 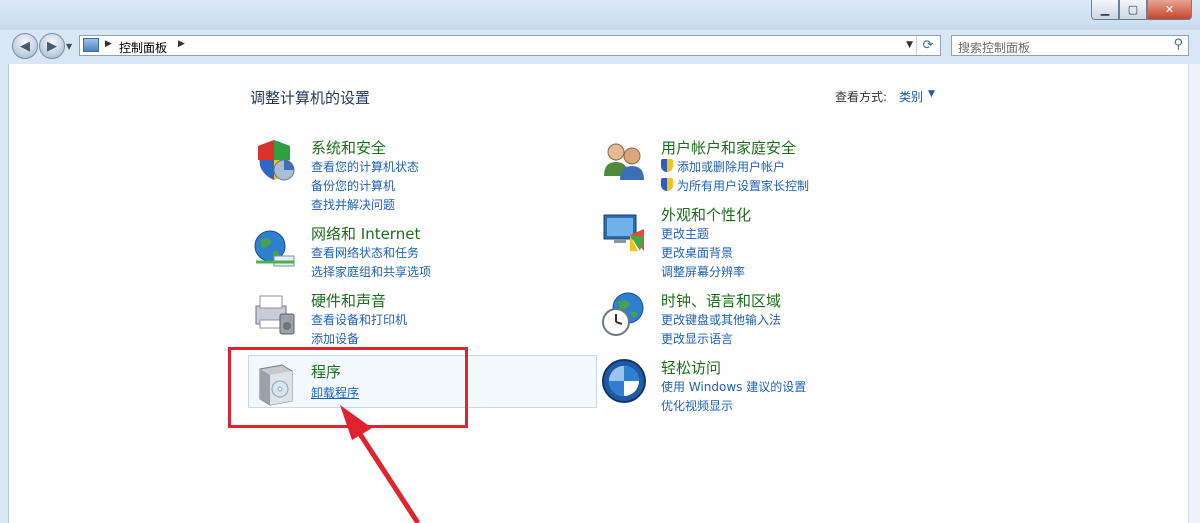 I want to click on link-devices-printers: 查看设备和打印机, so click(x=359, y=319).